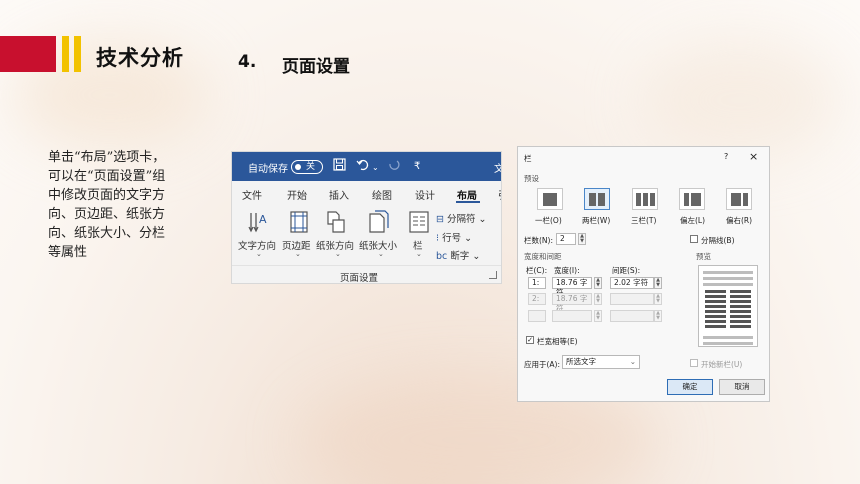 The image size is (860, 484). I want to click on help-button: ?, so click(726, 156).